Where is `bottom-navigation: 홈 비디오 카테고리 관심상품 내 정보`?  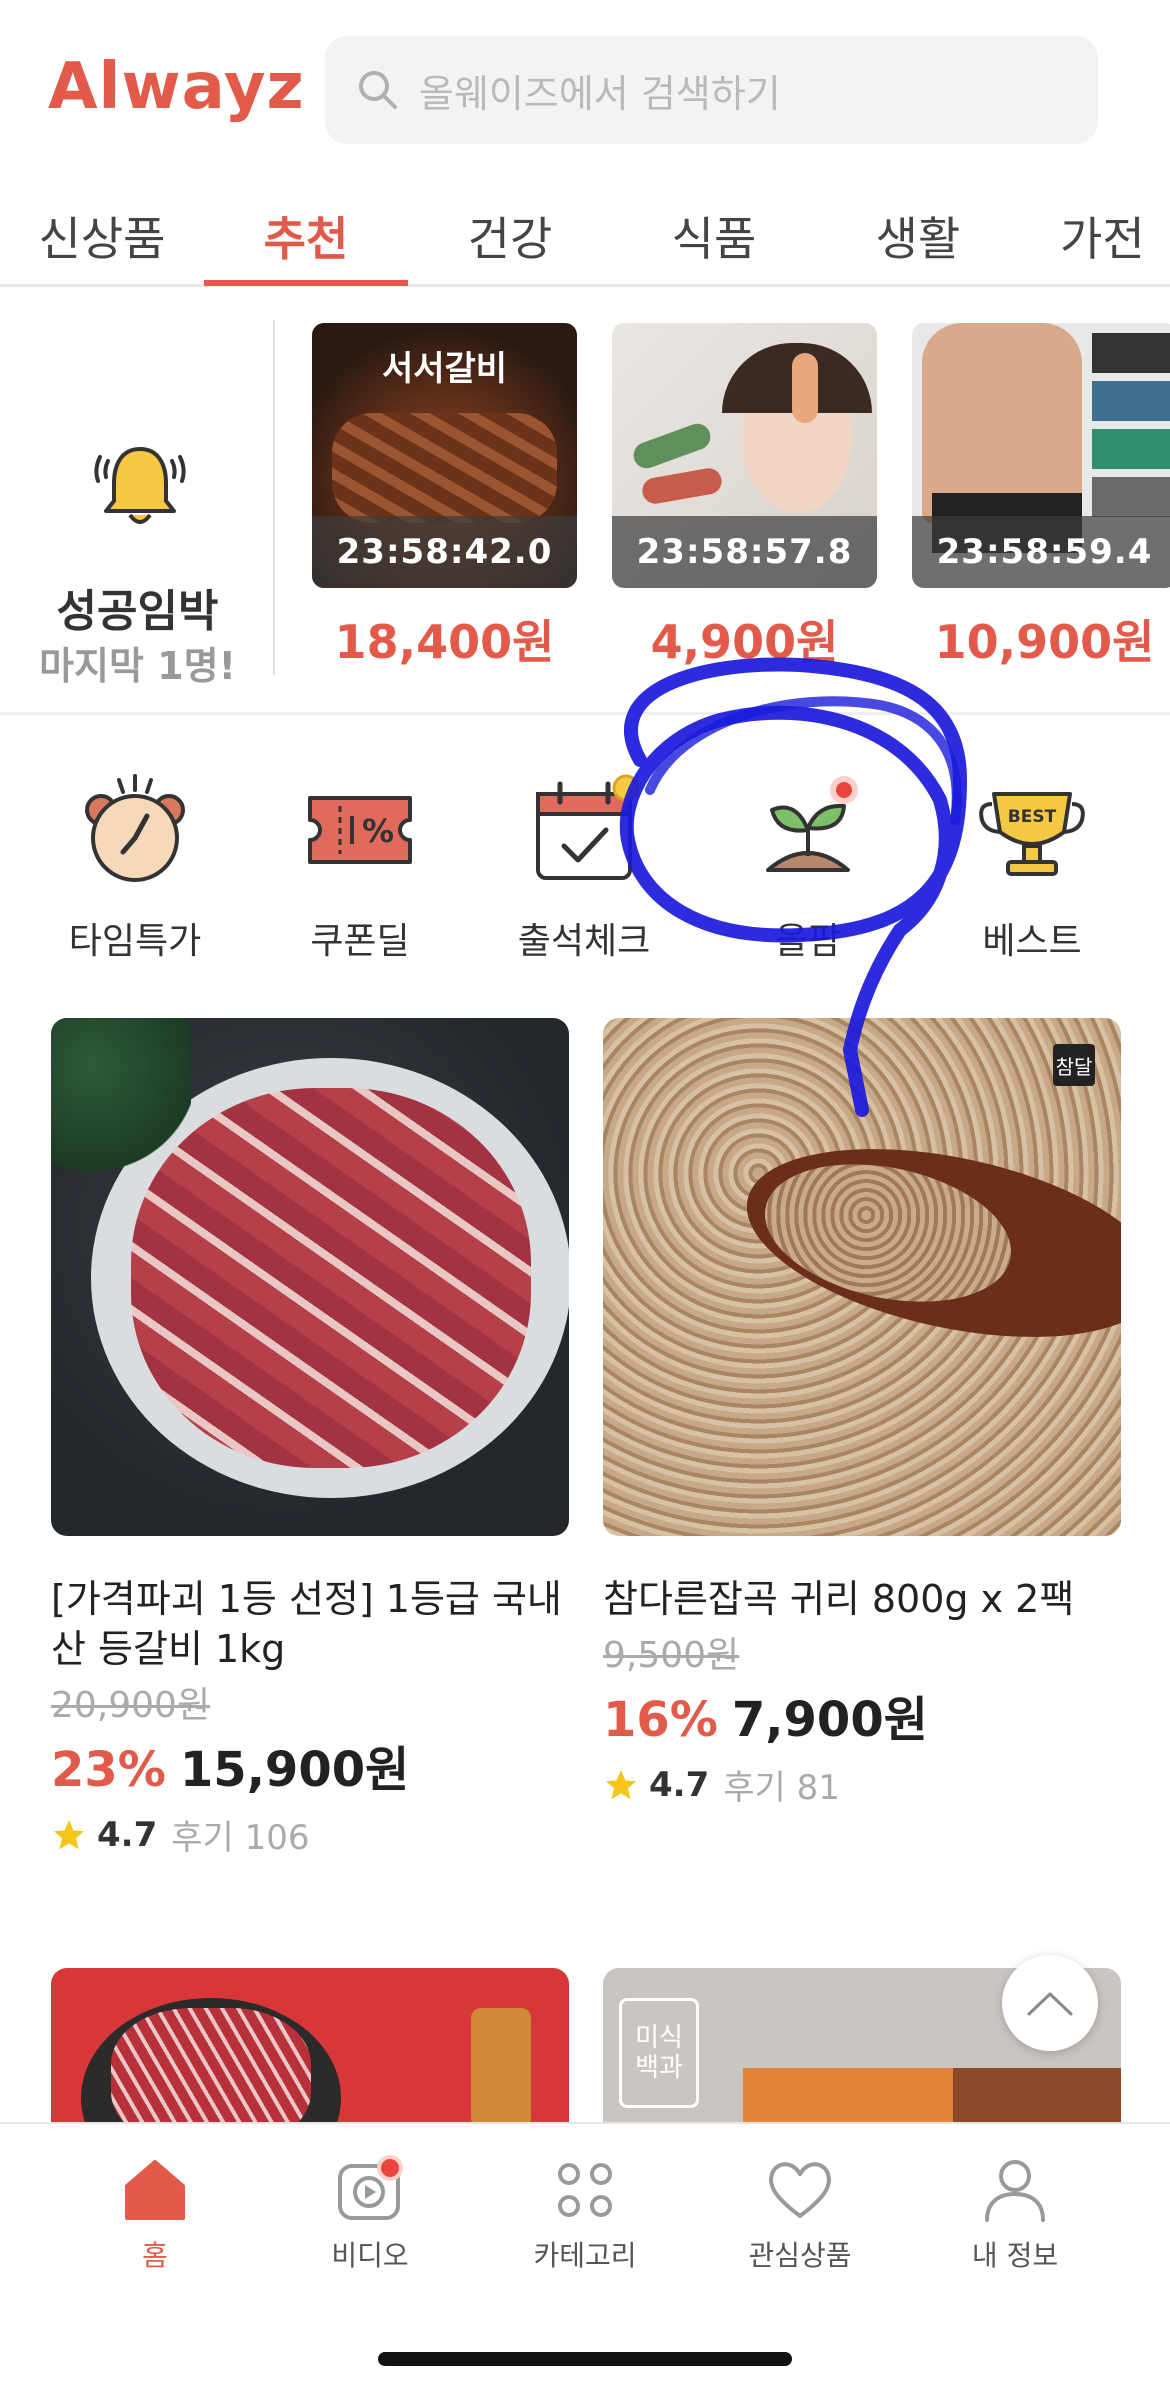 bottom-navigation: 홈 비디오 카테고리 관심상품 내 정보 is located at coordinates (585, 2256).